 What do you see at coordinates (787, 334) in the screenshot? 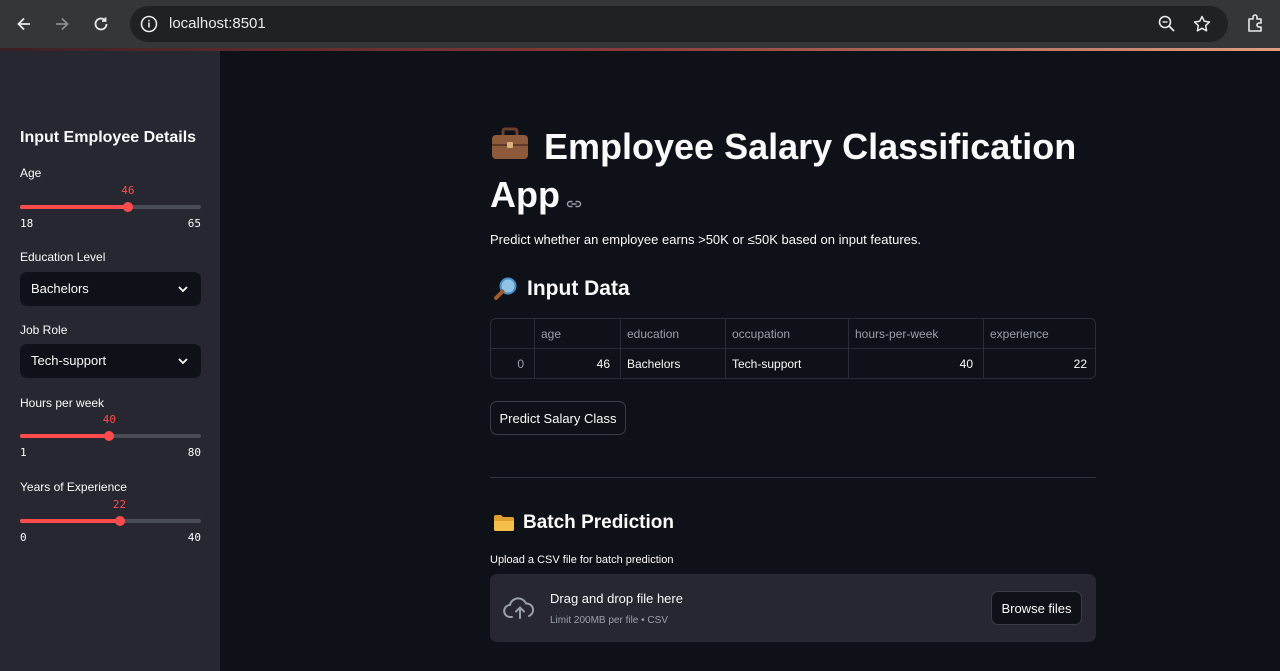
I see `table-header-cell: occupation` at bounding box center [787, 334].